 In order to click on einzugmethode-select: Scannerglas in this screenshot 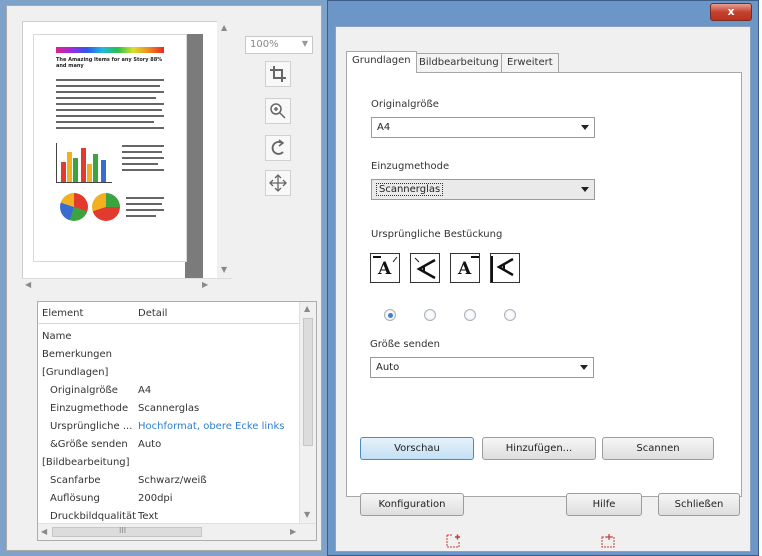, I will do `click(483, 189)`.